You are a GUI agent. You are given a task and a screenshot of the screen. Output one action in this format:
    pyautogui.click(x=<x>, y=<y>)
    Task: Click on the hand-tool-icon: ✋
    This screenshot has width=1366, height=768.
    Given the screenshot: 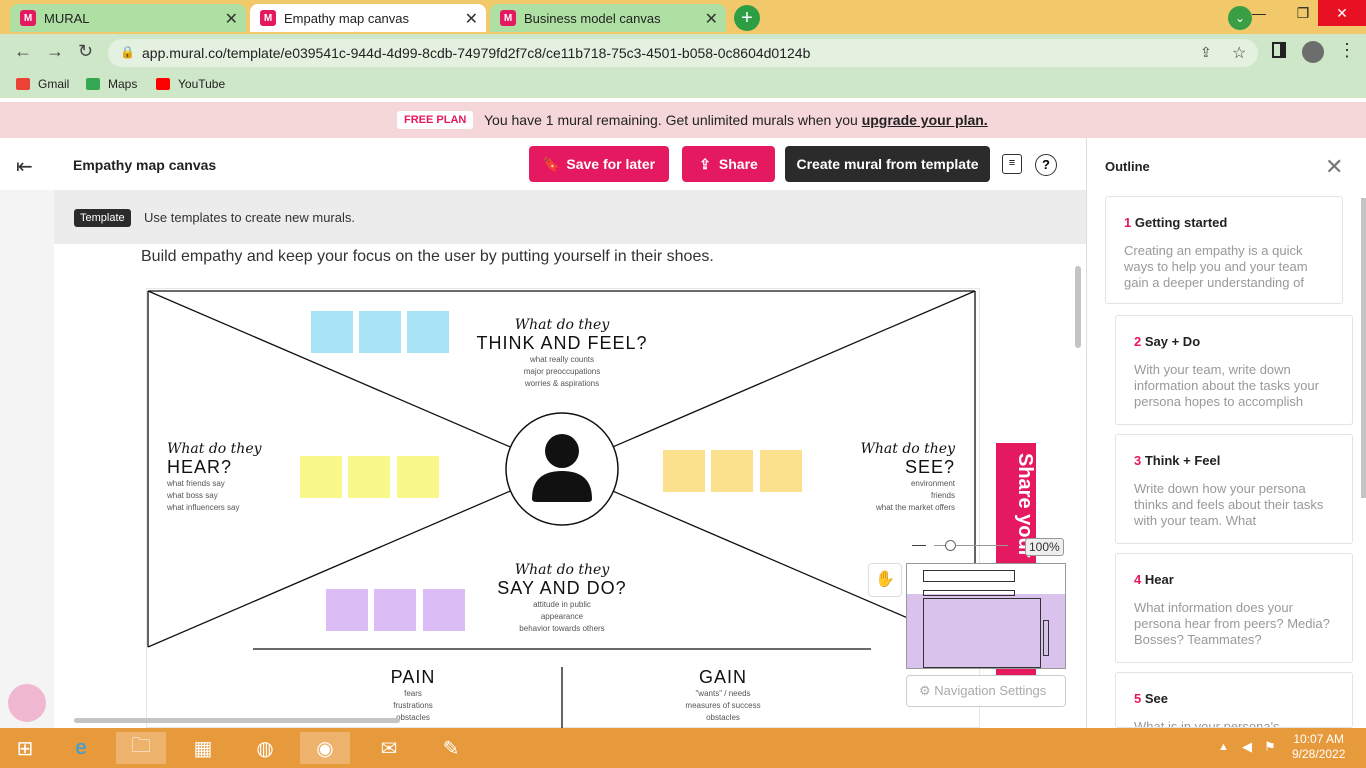 What is the action you would take?
    pyautogui.click(x=885, y=580)
    